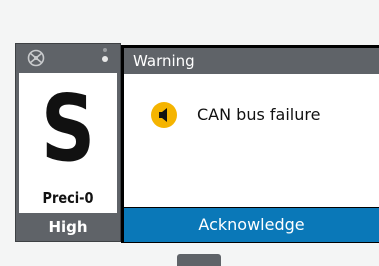  I want to click on steering-wheel-icon, so click(36, 60).